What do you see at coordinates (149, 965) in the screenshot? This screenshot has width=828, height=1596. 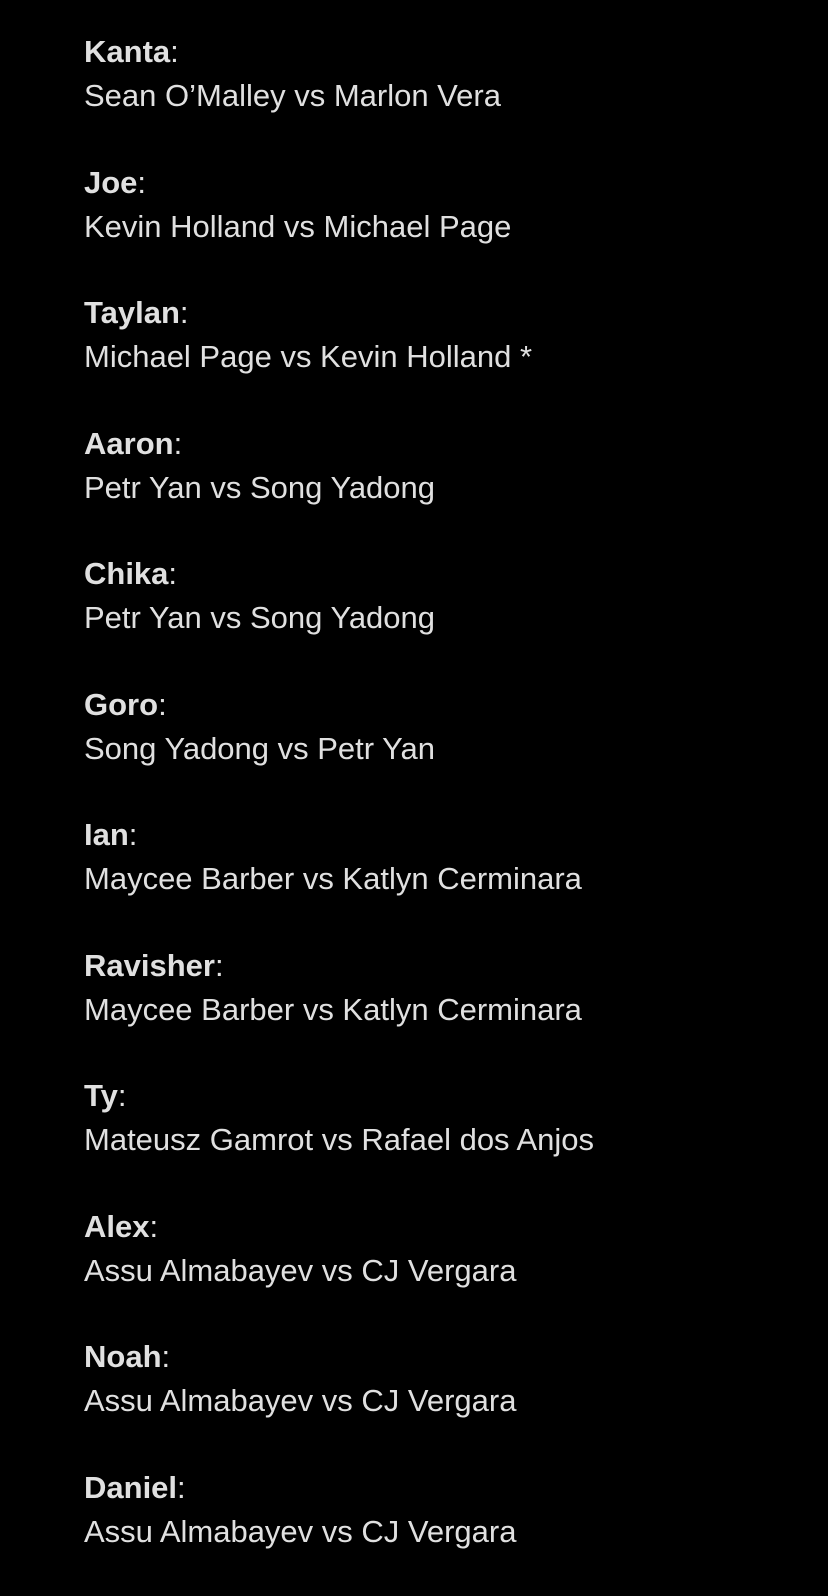 I see `pick-name: Ravisher` at bounding box center [149, 965].